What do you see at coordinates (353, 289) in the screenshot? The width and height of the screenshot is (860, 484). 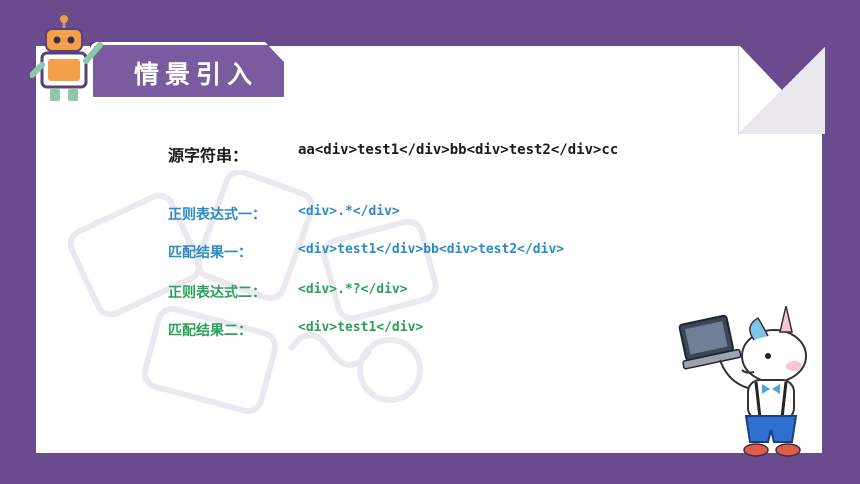 I see `regex-two-value: <div>.*?</div>` at bounding box center [353, 289].